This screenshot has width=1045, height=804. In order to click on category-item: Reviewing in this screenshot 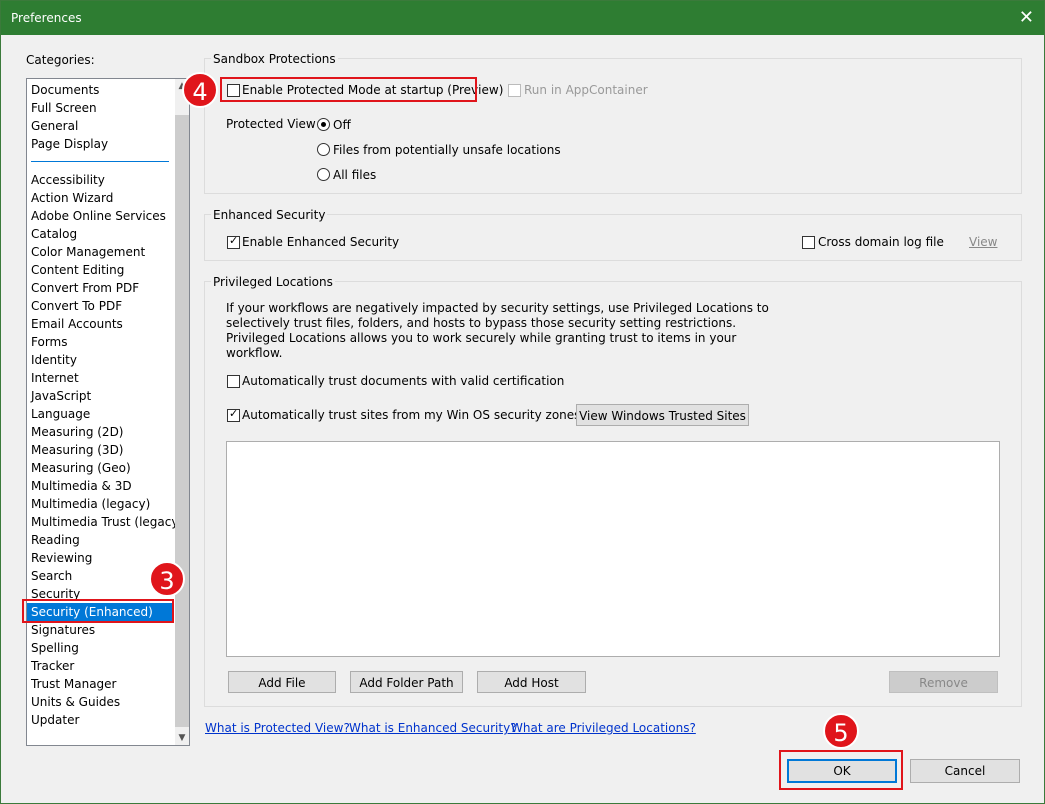, I will do `click(61, 558)`.